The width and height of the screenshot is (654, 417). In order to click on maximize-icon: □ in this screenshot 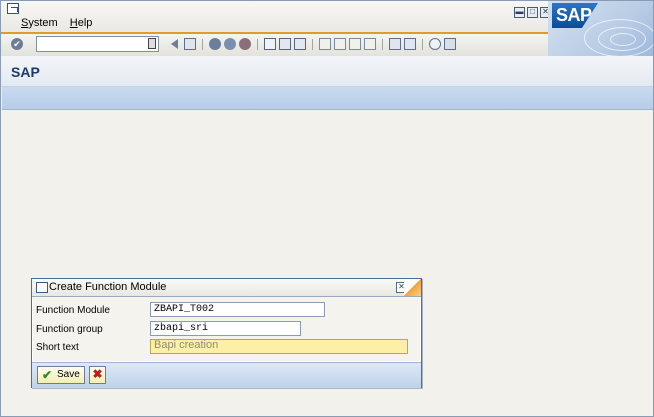, I will do `click(532, 12)`.